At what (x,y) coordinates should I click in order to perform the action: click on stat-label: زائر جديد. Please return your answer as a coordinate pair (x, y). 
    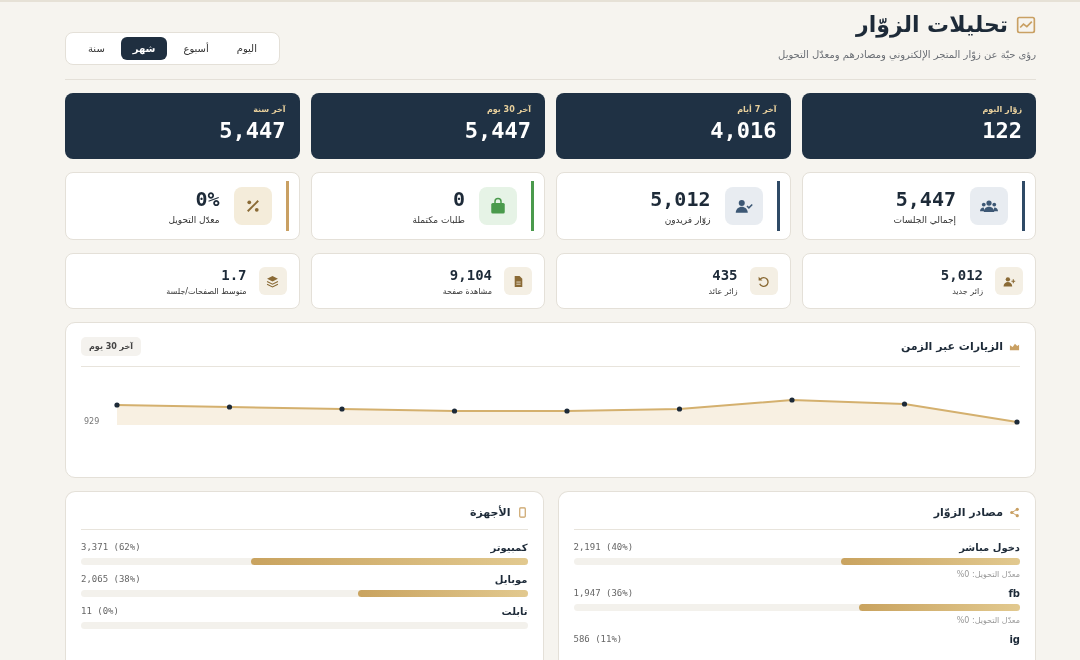
    Looking at the image, I should click on (967, 291).